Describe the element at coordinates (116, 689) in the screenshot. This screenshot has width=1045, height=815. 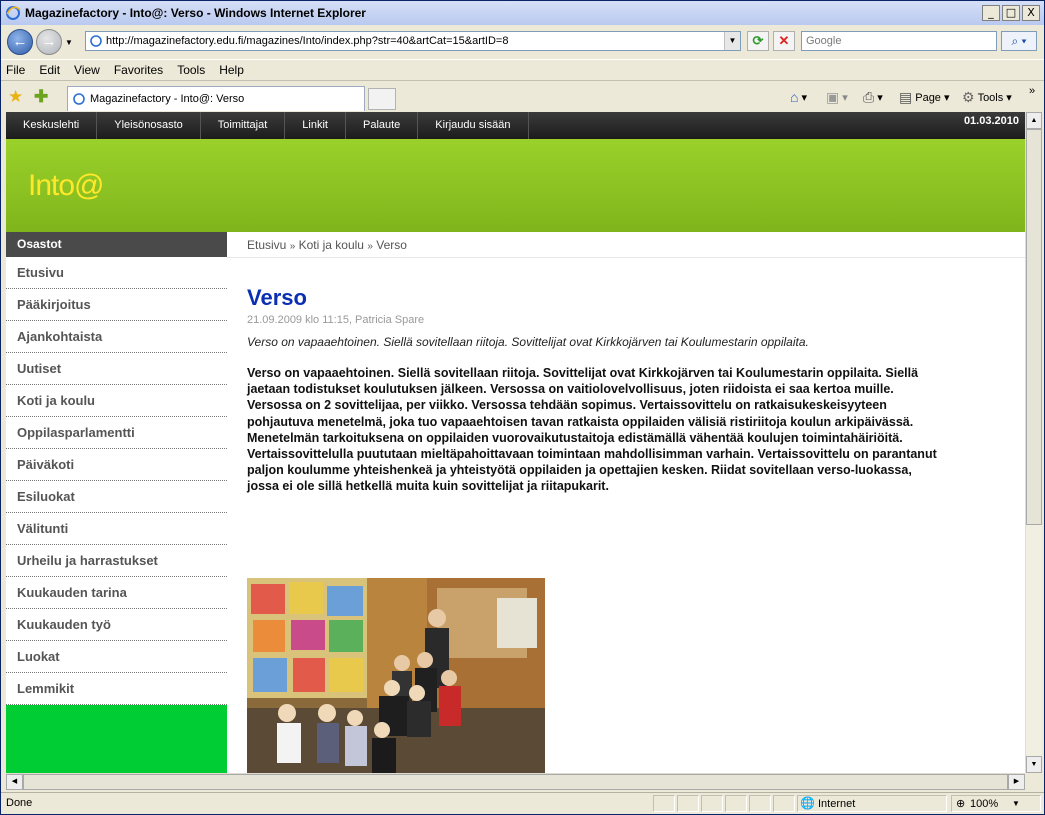
I see `sidebar-item-lemmikit: Lemmikit` at that location.